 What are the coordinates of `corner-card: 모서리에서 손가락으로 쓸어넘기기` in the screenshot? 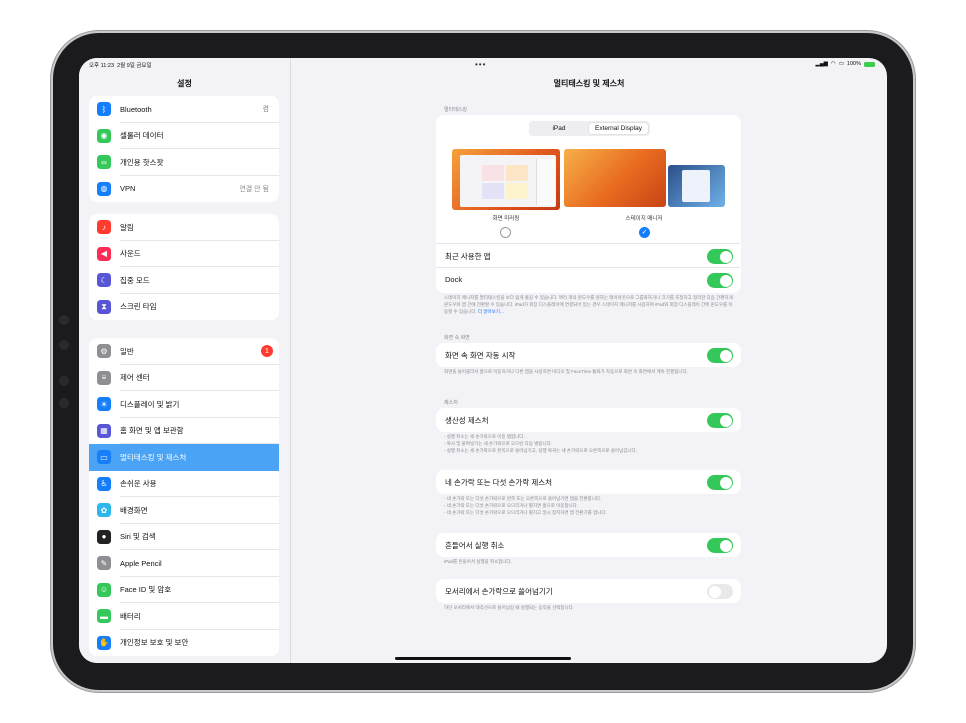 It's located at (588, 591).